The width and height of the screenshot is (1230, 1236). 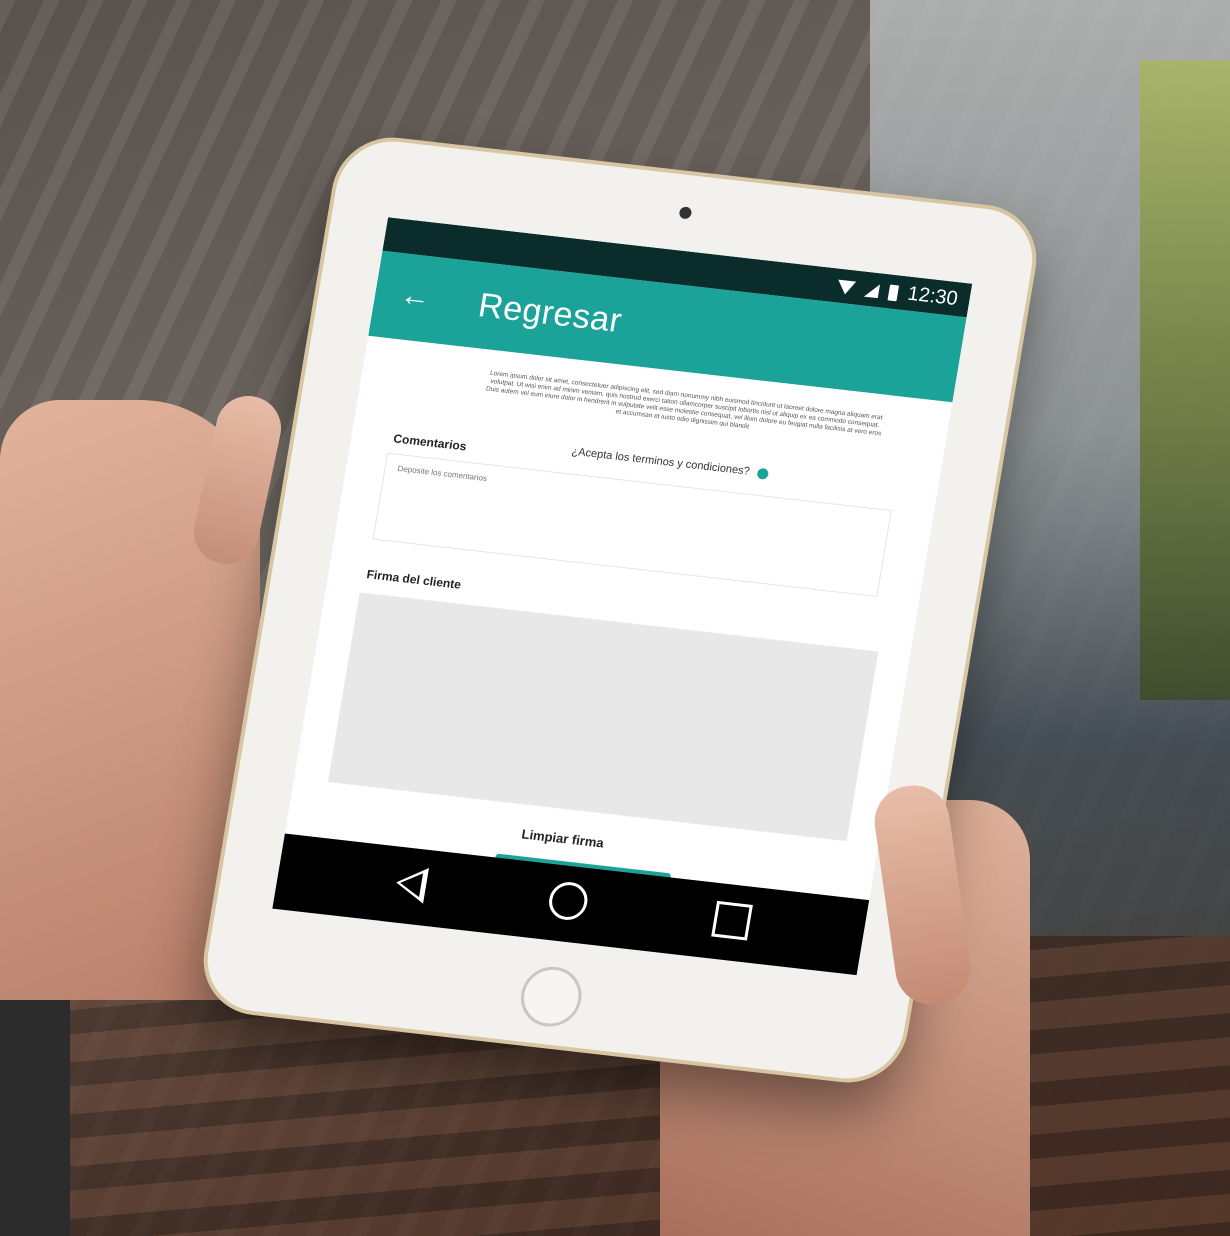 I want to click on battery-icon, so click(x=893, y=292).